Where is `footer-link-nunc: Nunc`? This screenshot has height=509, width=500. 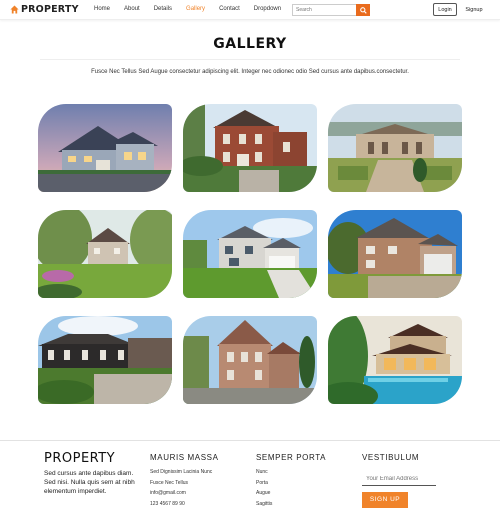 footer-link-nunc: Nunc is located at coordinates (291, 472).